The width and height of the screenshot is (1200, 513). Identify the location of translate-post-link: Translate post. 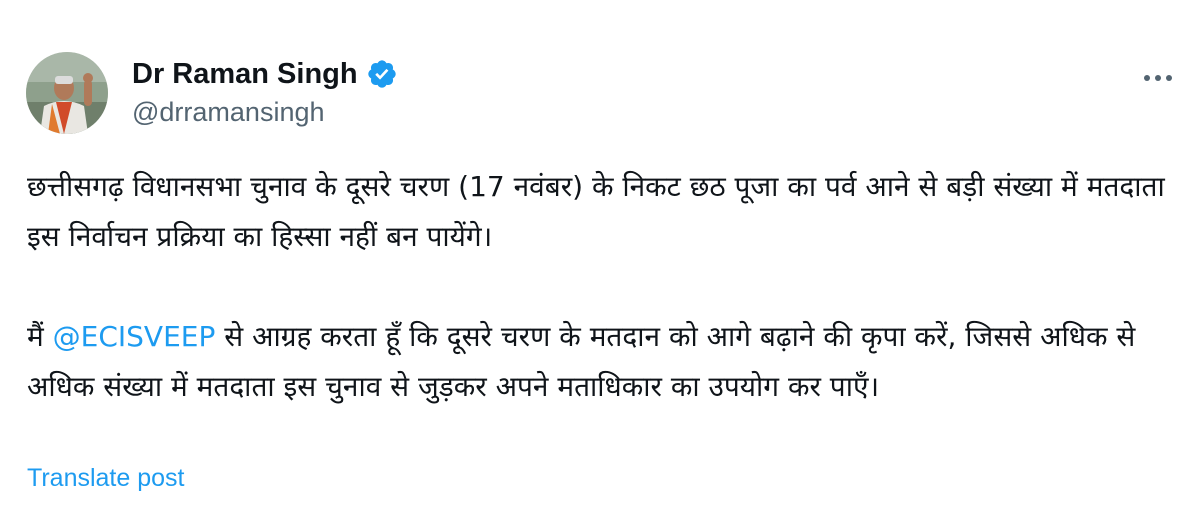
(105, 478).